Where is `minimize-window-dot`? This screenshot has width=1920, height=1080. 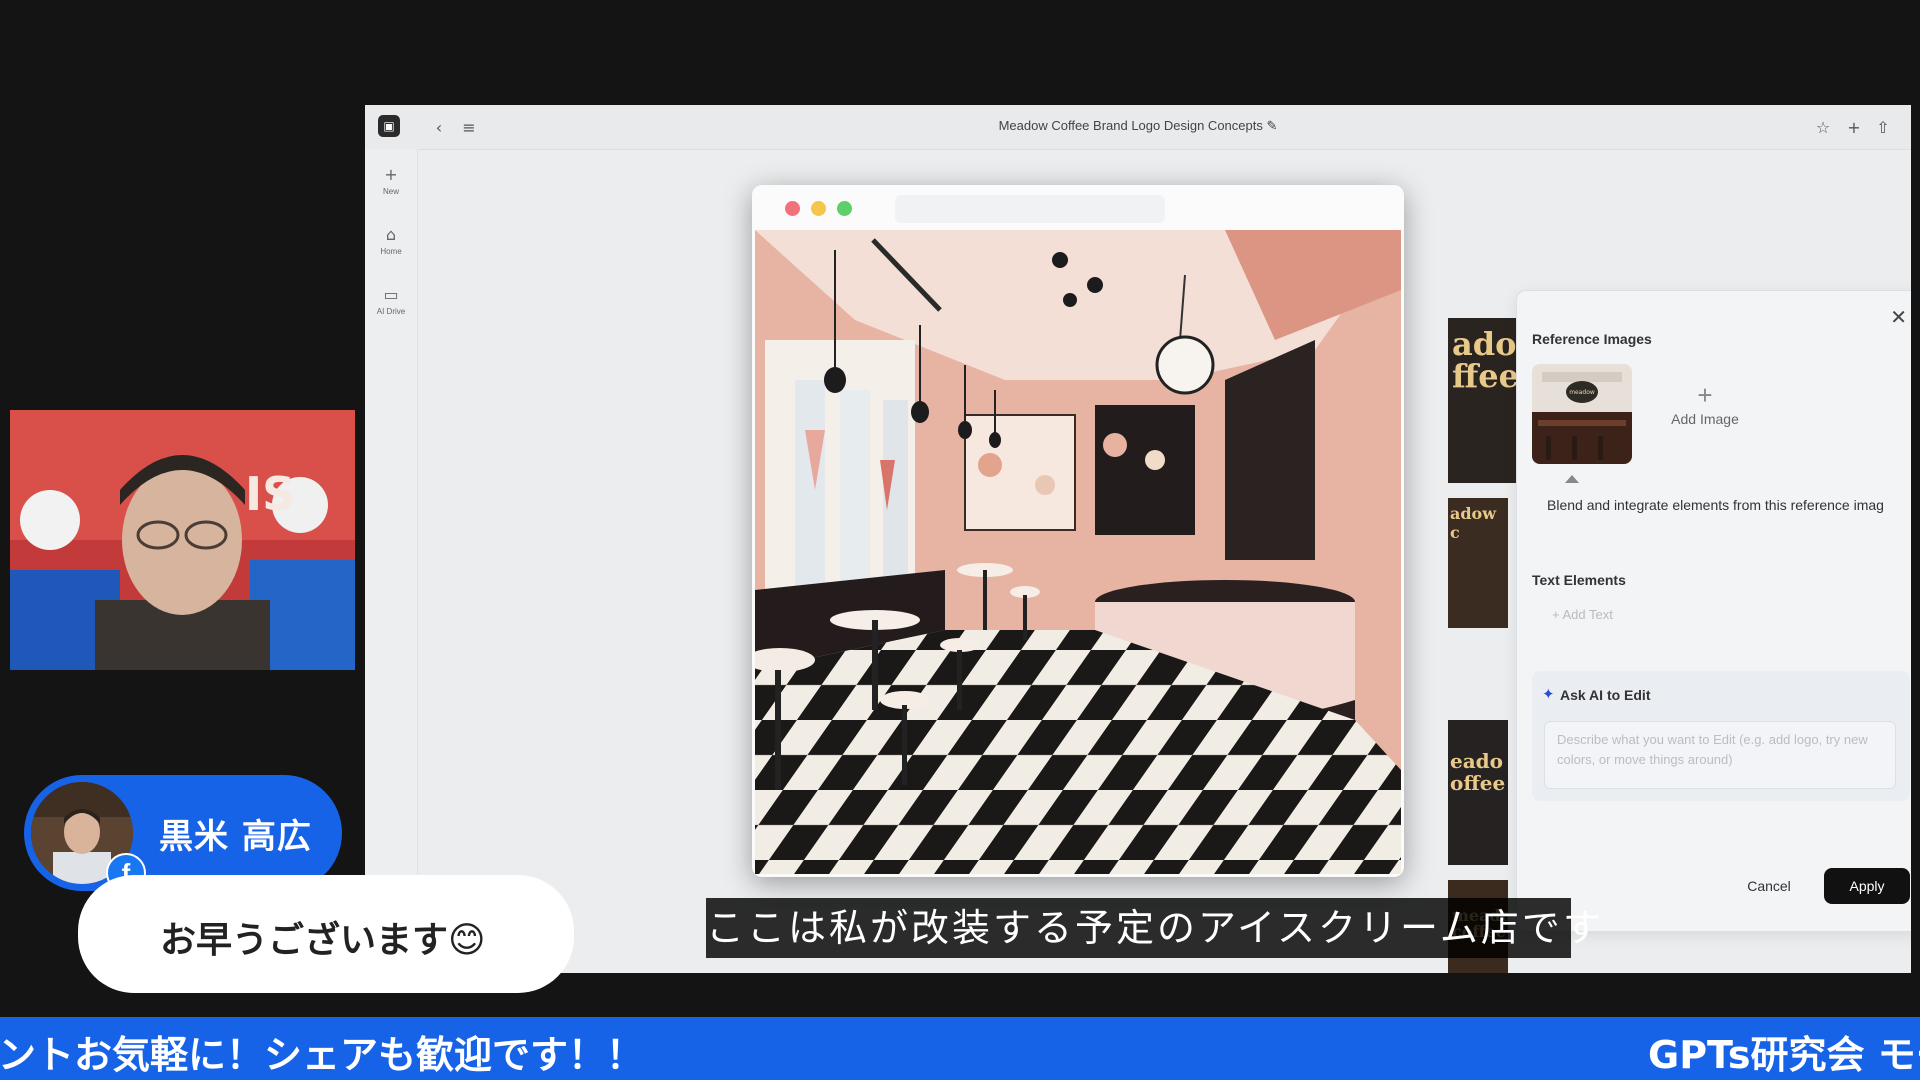 minimize-window-dot is located at coordinates (818, 208).